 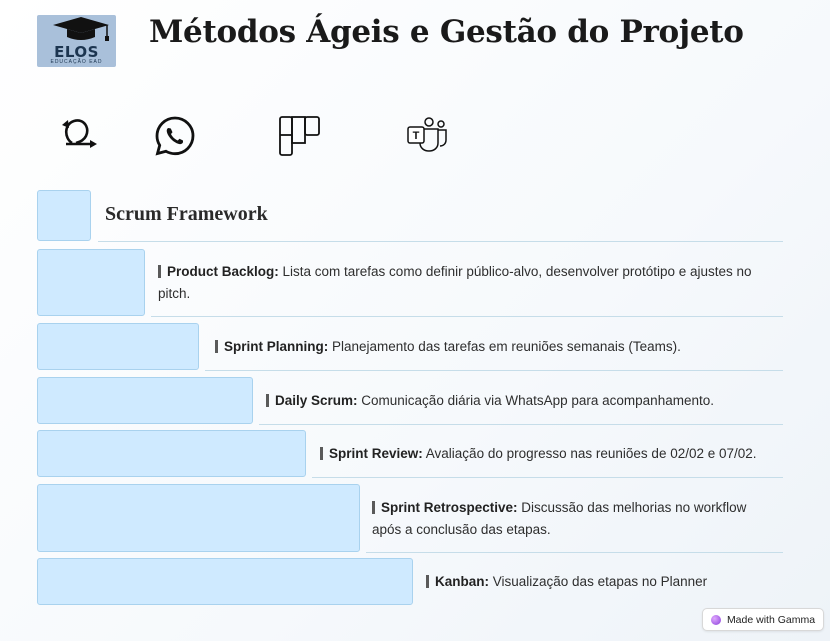 I want to click on section-heading: Scrum Framework, so click(x=186, y=214).